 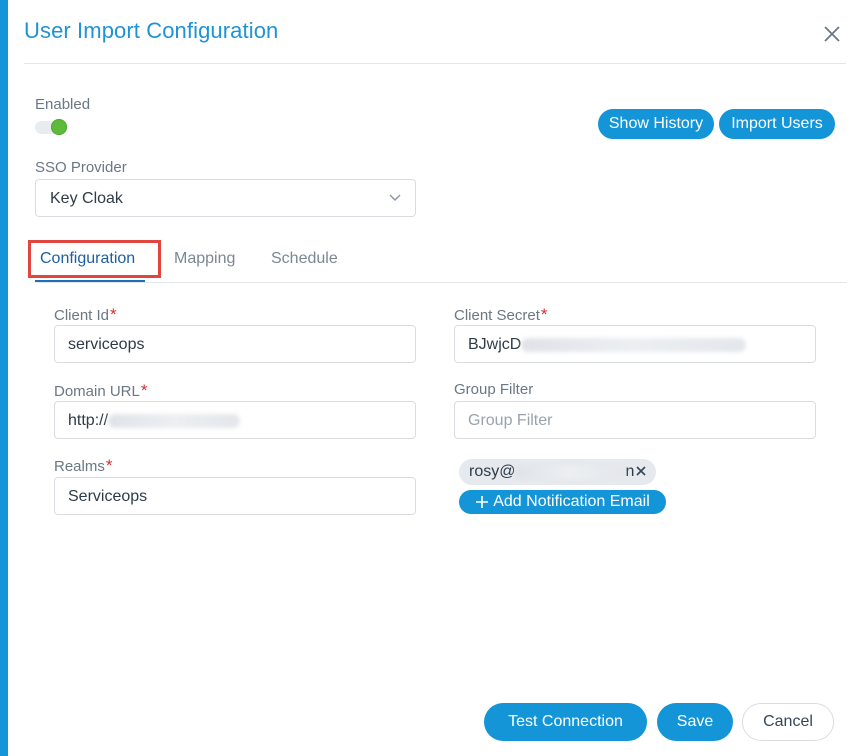 I want to click on tab-schedule: Schedule, so click(x=304, y=259).